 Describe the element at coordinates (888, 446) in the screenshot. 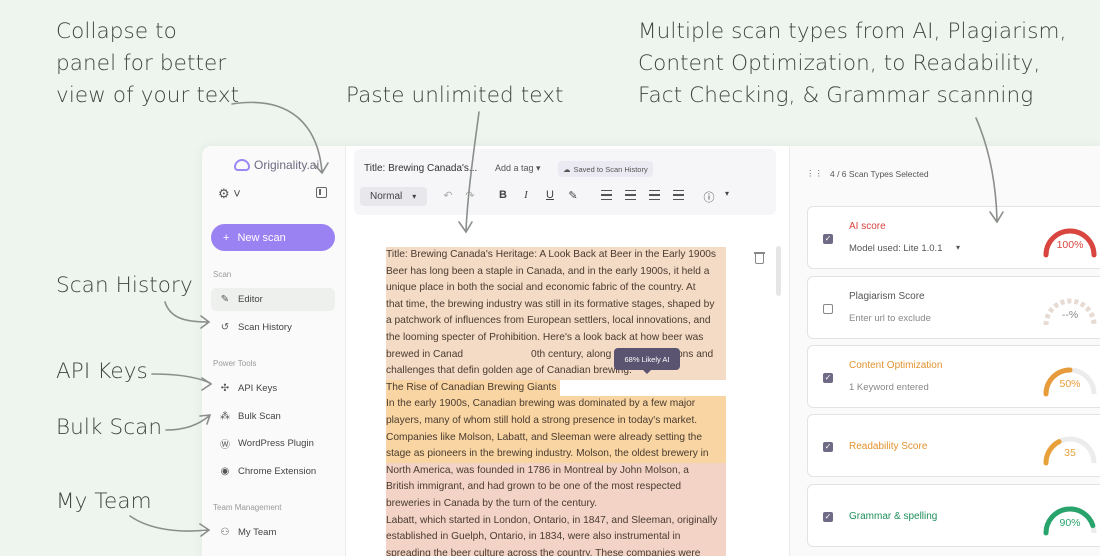

I see `scan-card-title: Readability Score` at that location.